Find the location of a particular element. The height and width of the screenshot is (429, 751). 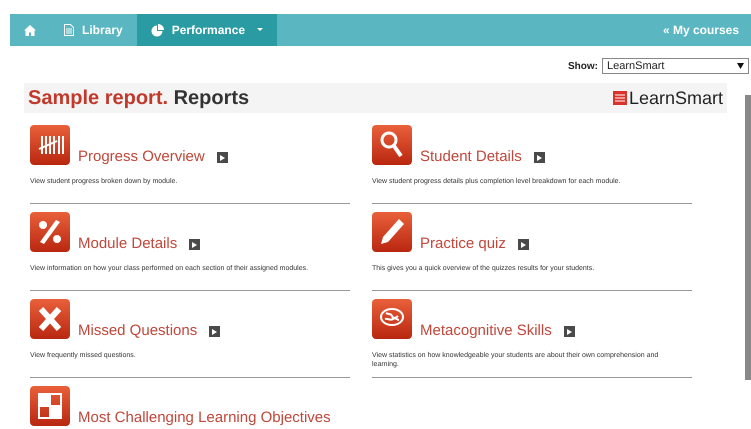

logo-icon is located at coordinates (619, 98).